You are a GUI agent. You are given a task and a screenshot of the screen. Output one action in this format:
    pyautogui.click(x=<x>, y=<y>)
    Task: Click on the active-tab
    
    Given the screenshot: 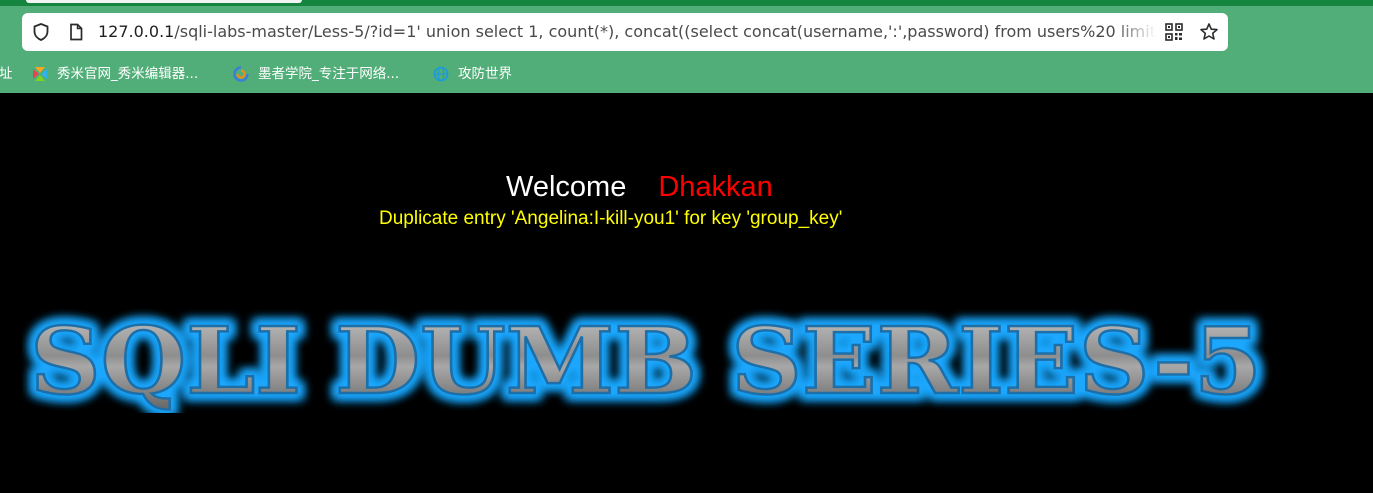 What is the action you would take?
    pyautogui.click(x=164, y=1)
    